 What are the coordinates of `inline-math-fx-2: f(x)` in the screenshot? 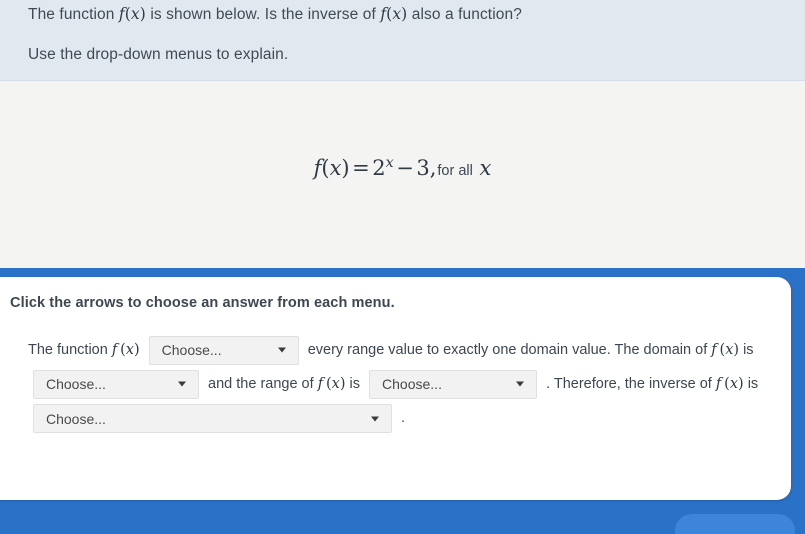 It's located at (394, 14).